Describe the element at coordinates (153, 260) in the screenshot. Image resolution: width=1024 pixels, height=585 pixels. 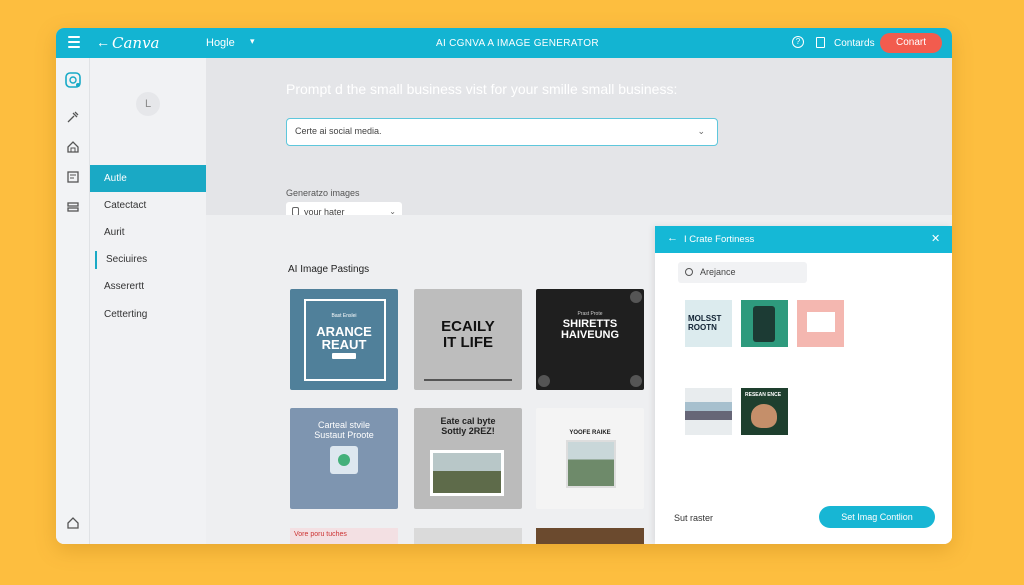
I see `sidebar-item-seciuires: Seciuires` at that location.